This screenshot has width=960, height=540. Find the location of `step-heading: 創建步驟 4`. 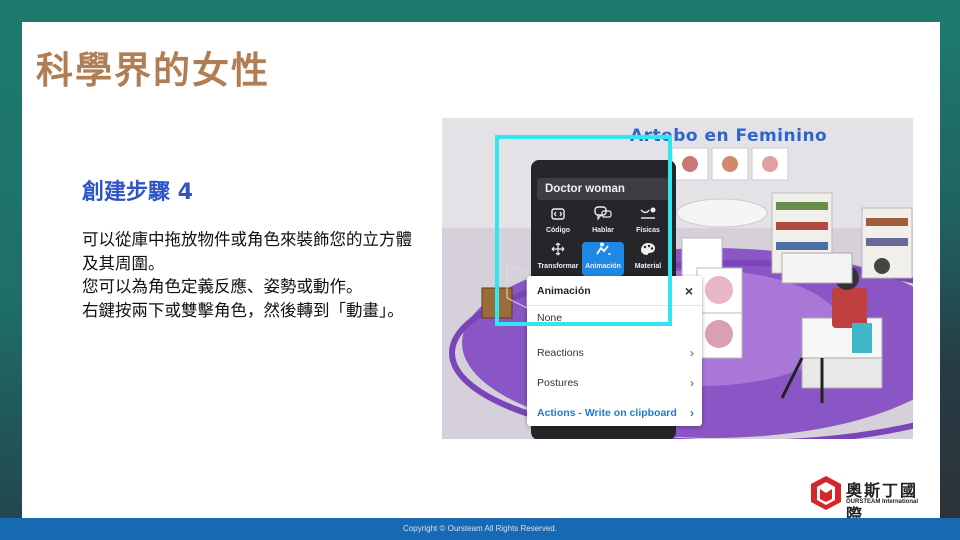

step-heading: 創建步驟 4 is located at coordinates (137, 192).